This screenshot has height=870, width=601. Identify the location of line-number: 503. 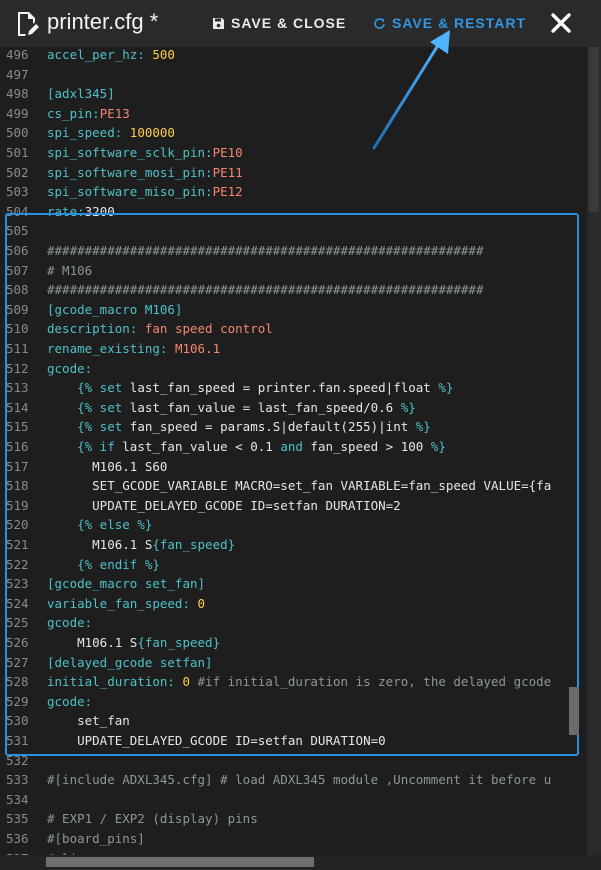
(17, 192).